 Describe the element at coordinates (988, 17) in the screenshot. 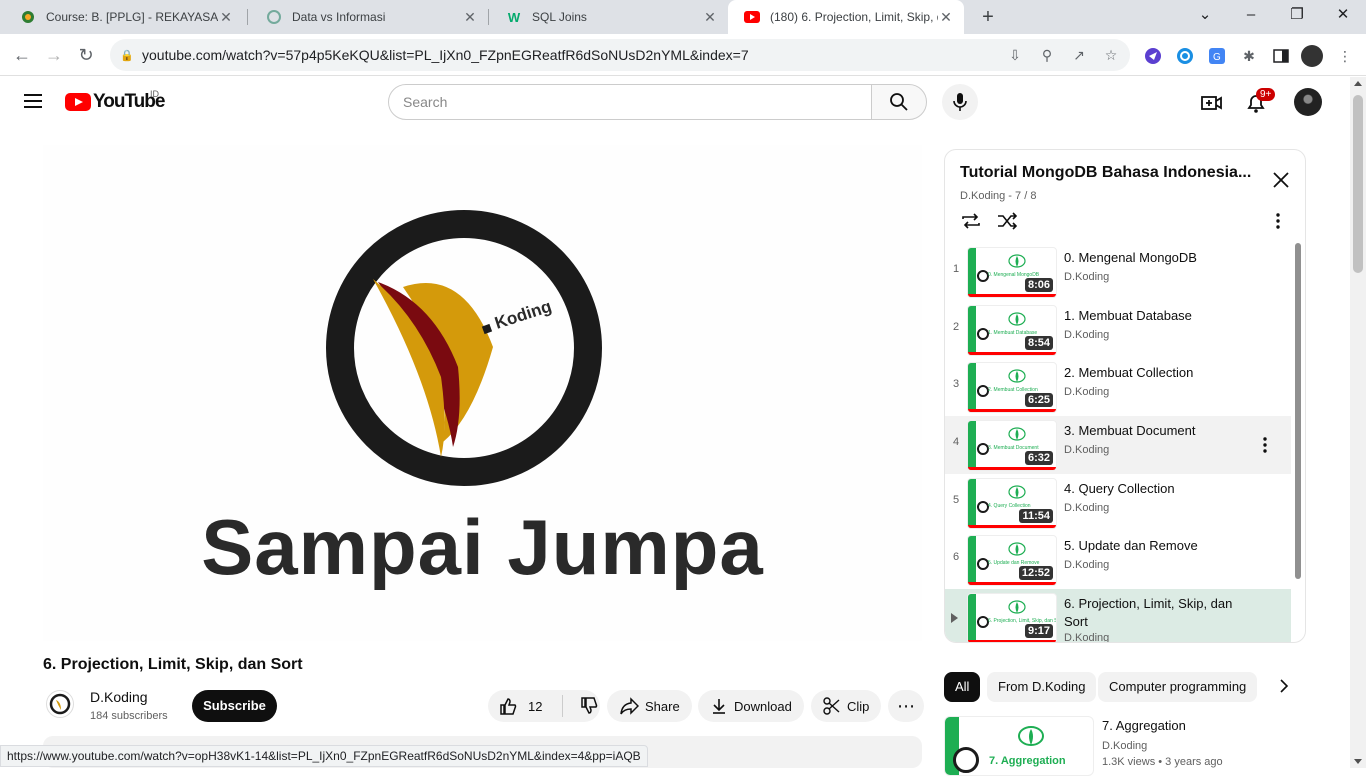

I see `new-tab-button: +` at that location.